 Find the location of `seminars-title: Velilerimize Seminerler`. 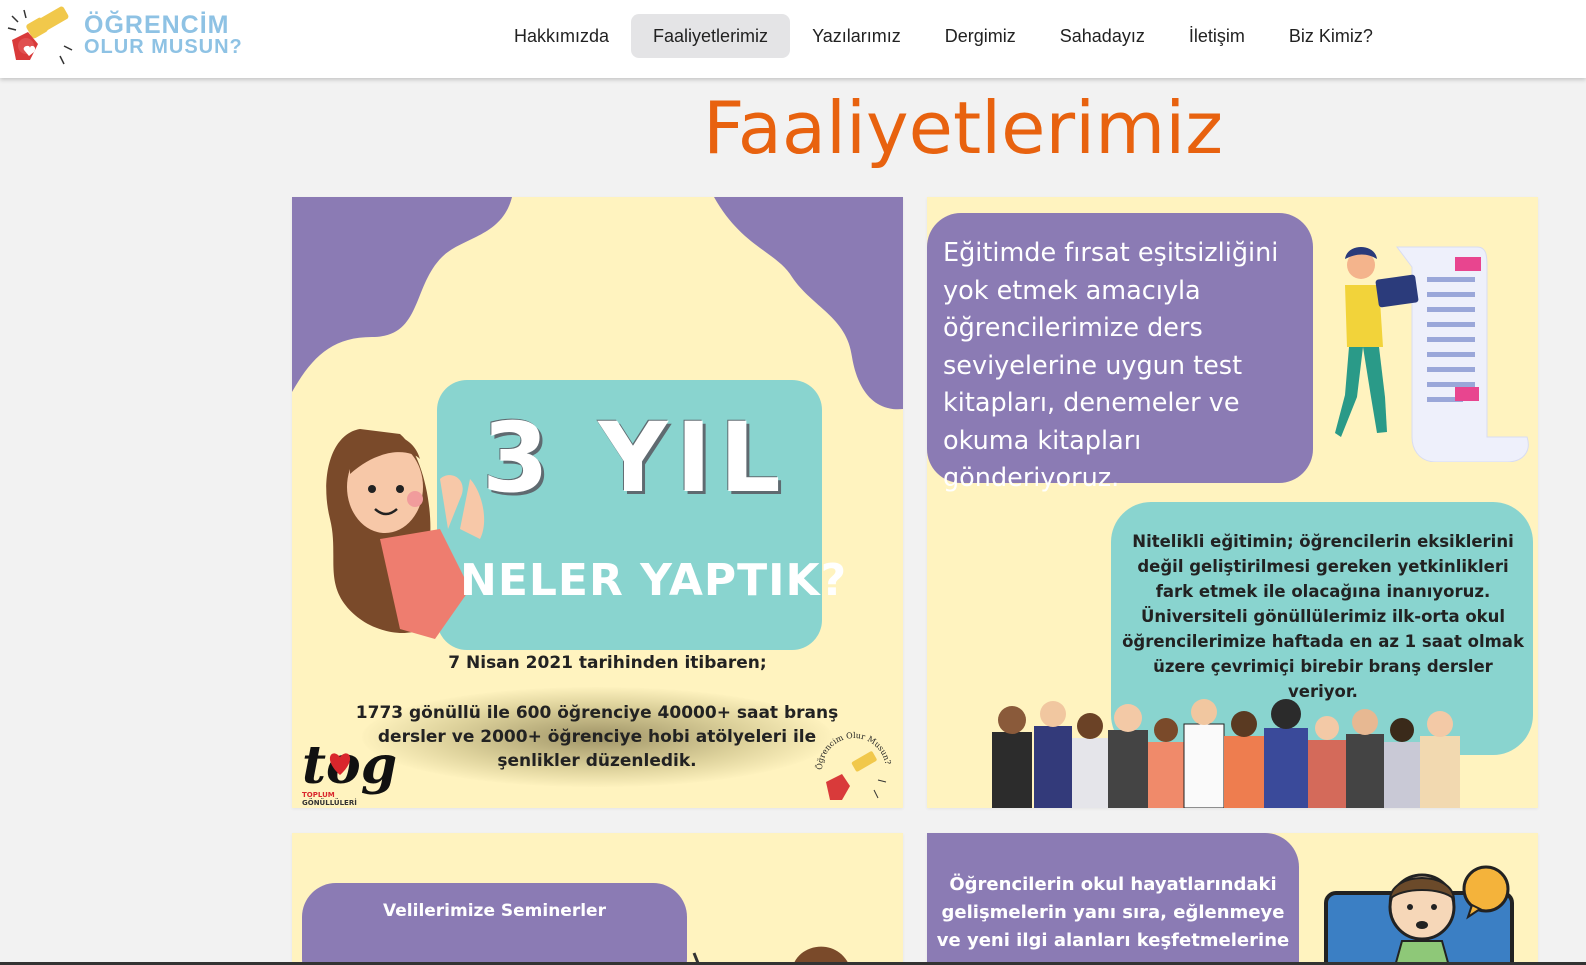

seminars-title: Velilerimize Seminerler is located at coordinates (494, 911).